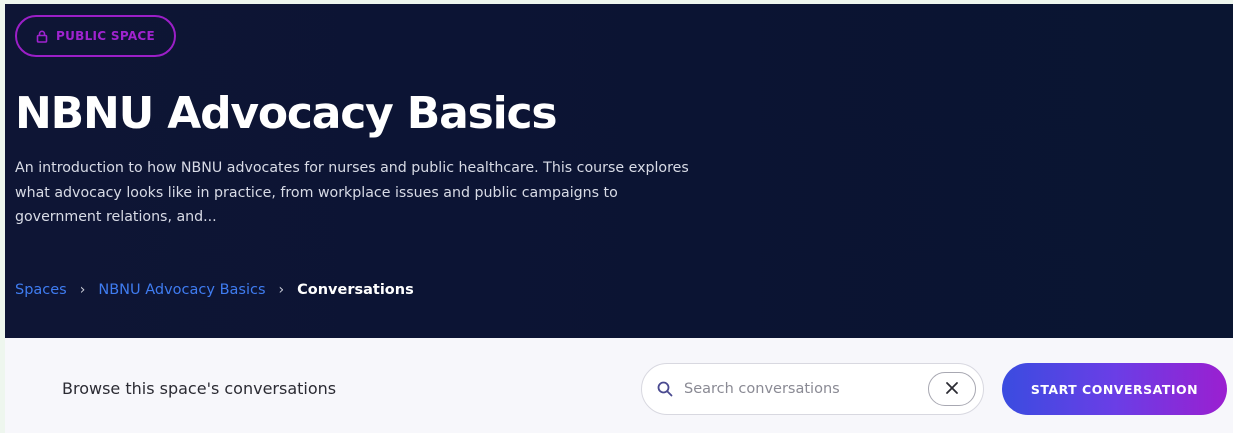 The width and height of the screenshot is (1233, 433). Describe the element at coordinates (42, 36) in the screenshot. I see `lock-icon` at that location.